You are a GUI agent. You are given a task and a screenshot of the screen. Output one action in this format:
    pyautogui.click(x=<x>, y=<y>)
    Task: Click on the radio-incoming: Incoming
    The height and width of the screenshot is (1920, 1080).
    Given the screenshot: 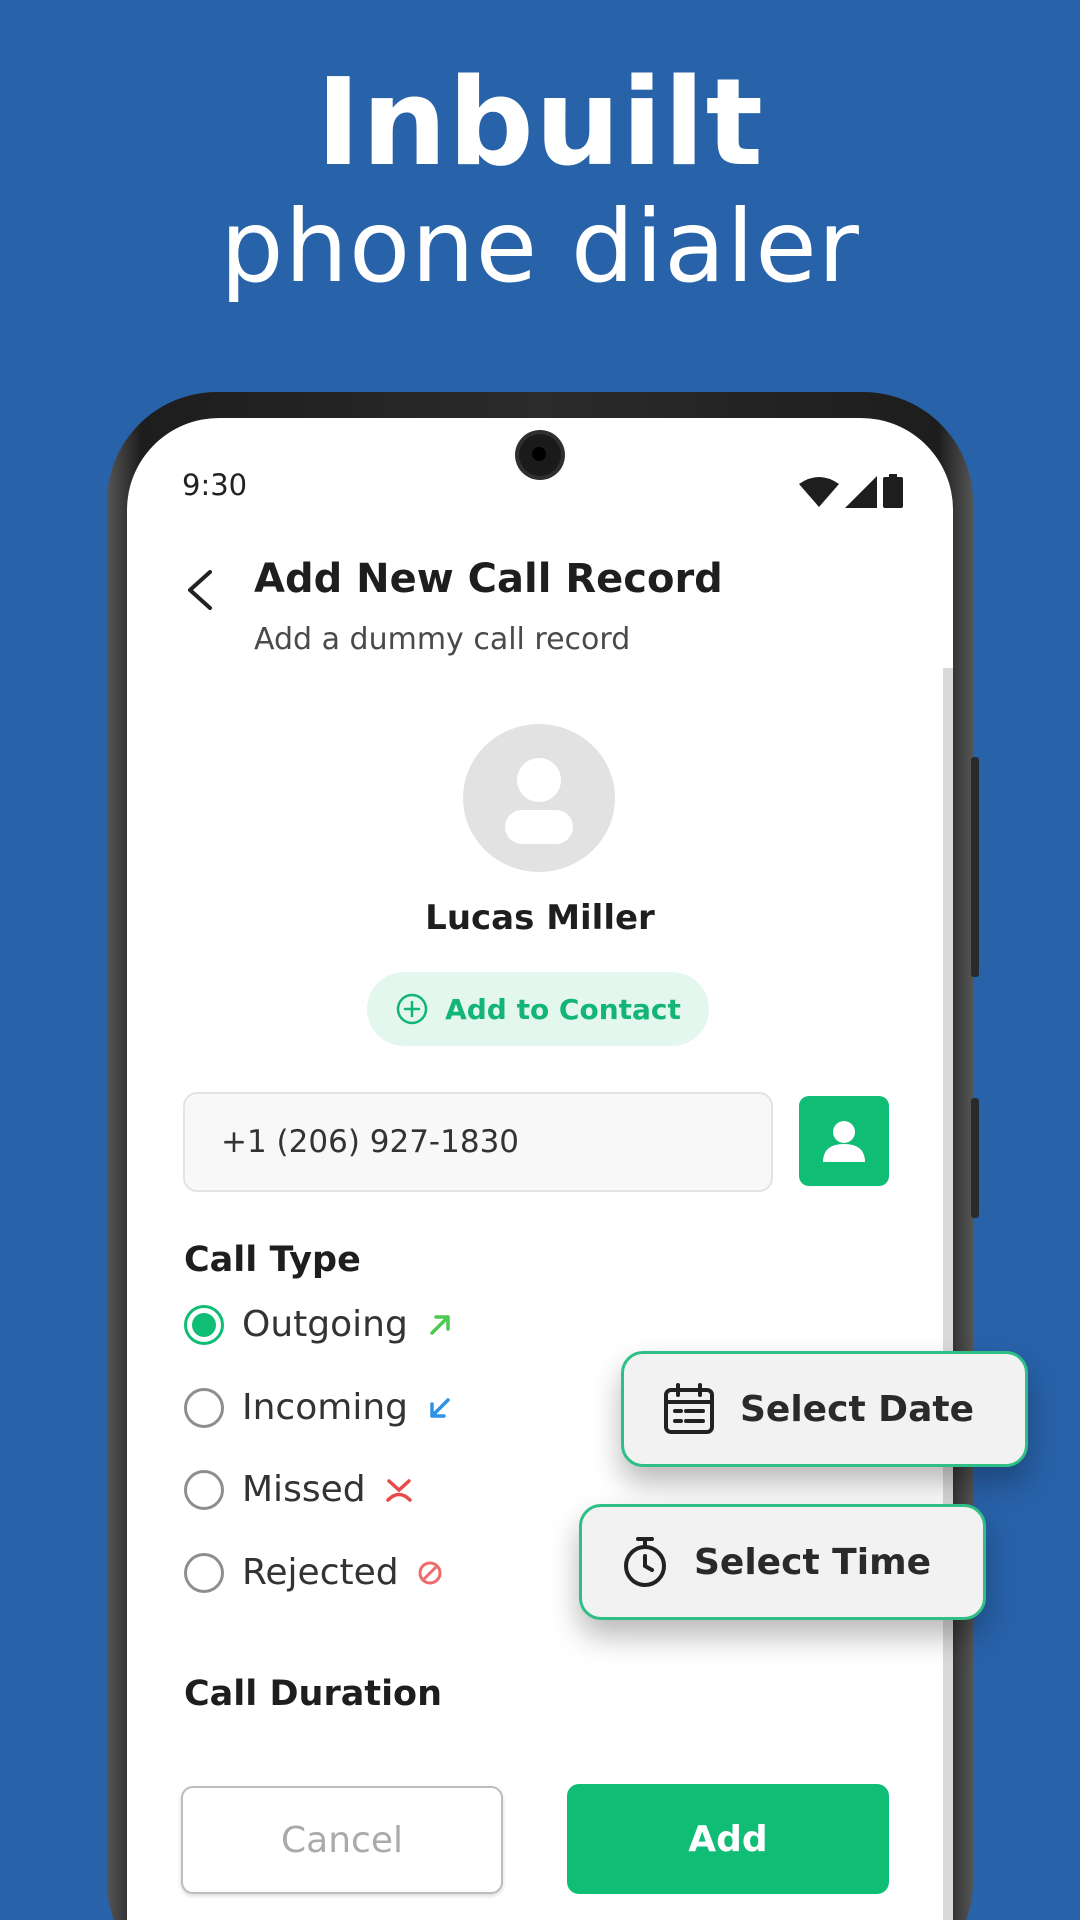 What is the action you would take?
    pyautogui.click(x=319, y=1407)
    